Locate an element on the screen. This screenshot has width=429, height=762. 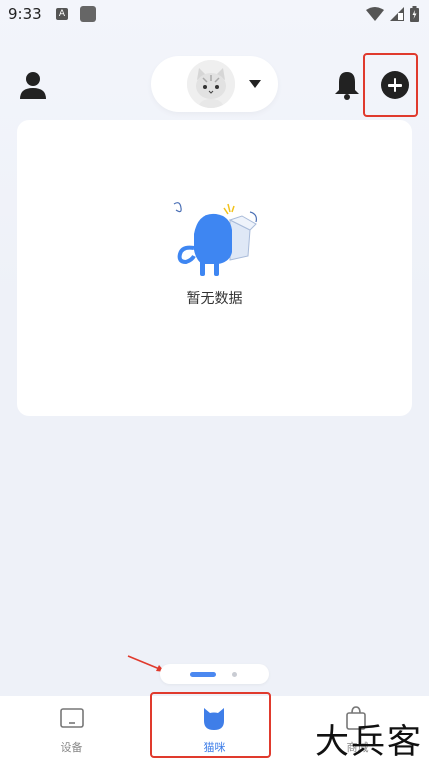
cat-selector is located at coordinates (214, 84).